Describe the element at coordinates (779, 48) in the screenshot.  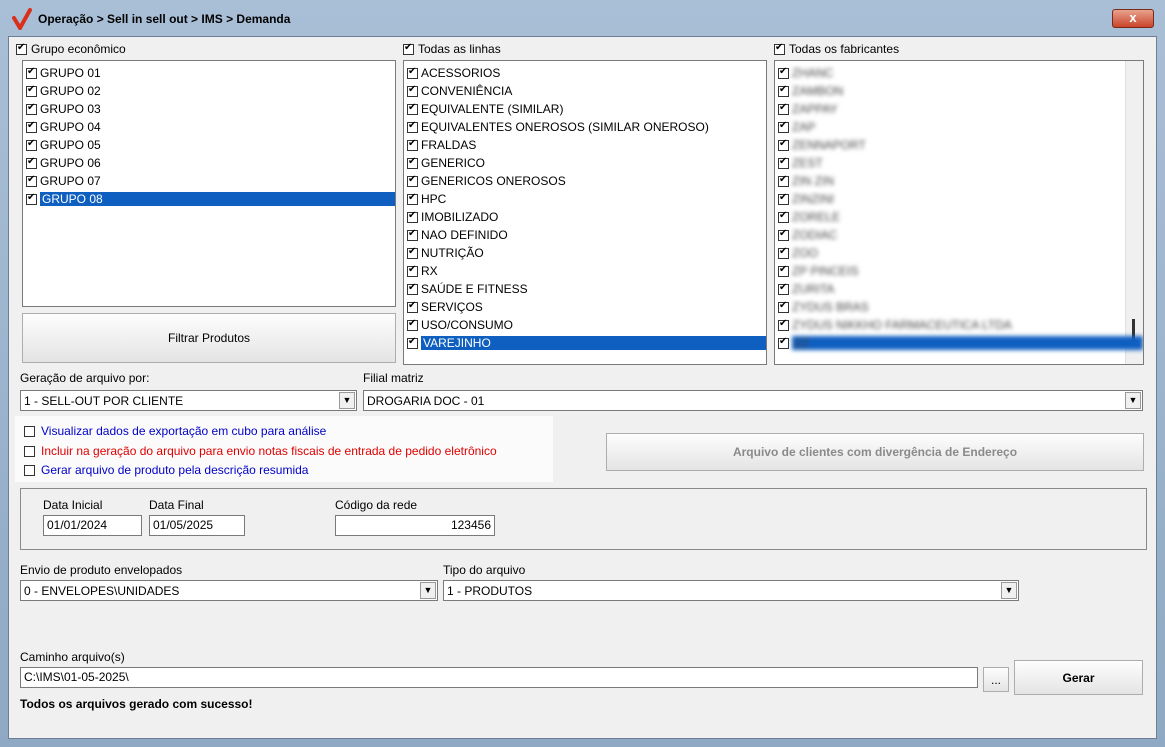
I see `manufacturers-all-checkbox` at that location.